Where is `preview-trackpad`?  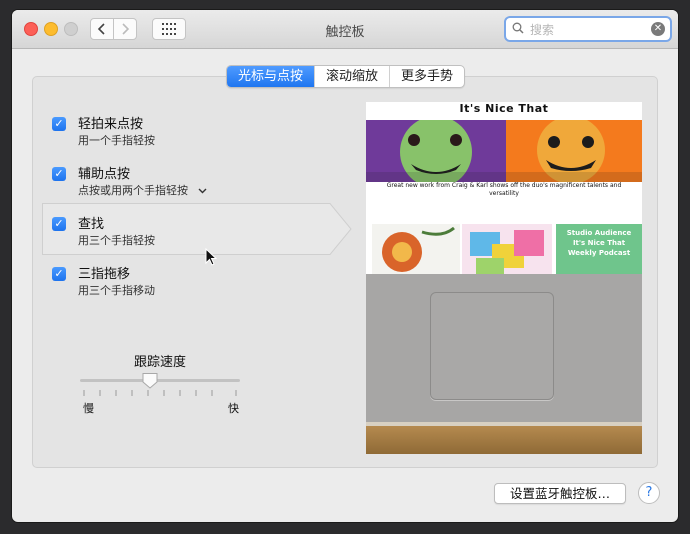 preview-trackpad is located at coordinates (492, 346).